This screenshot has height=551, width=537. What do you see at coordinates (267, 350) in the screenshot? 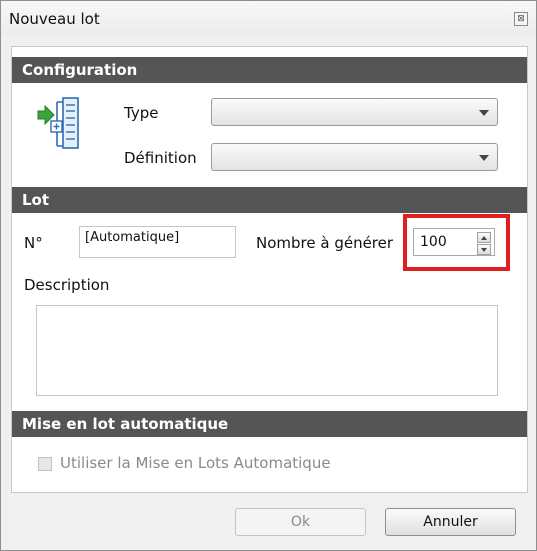
I see `description-field` at bounding box center [267, 350].